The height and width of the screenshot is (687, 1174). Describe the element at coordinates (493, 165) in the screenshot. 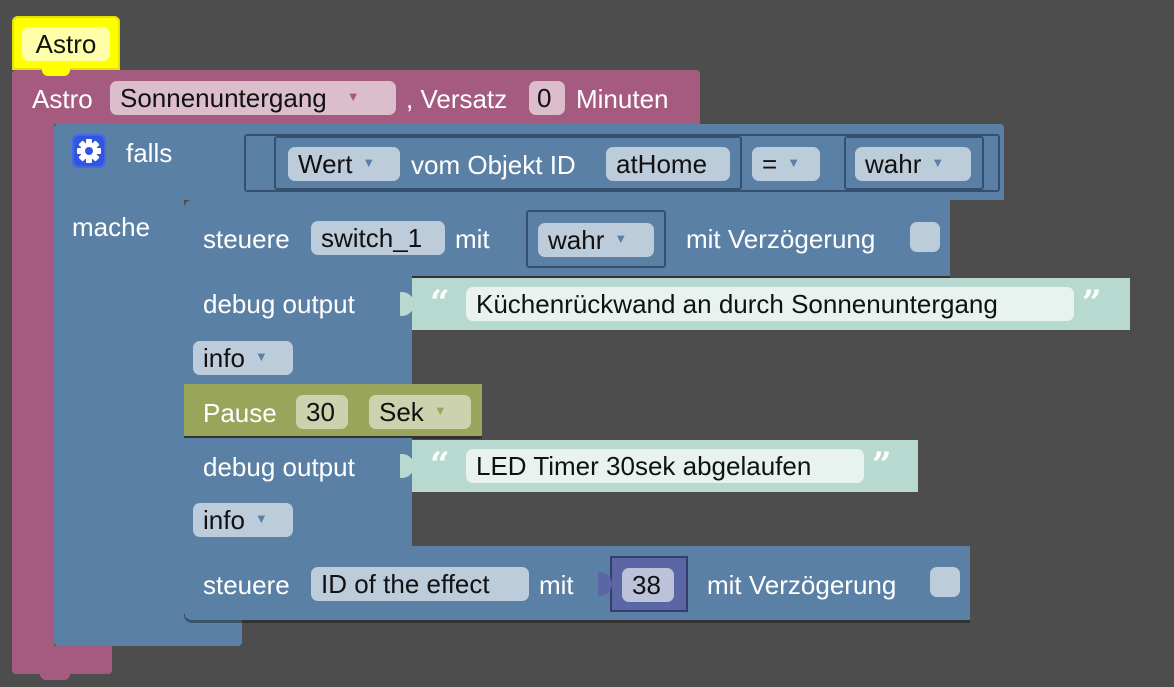

I see `from-object-label: vom Objekt ID` at that location.